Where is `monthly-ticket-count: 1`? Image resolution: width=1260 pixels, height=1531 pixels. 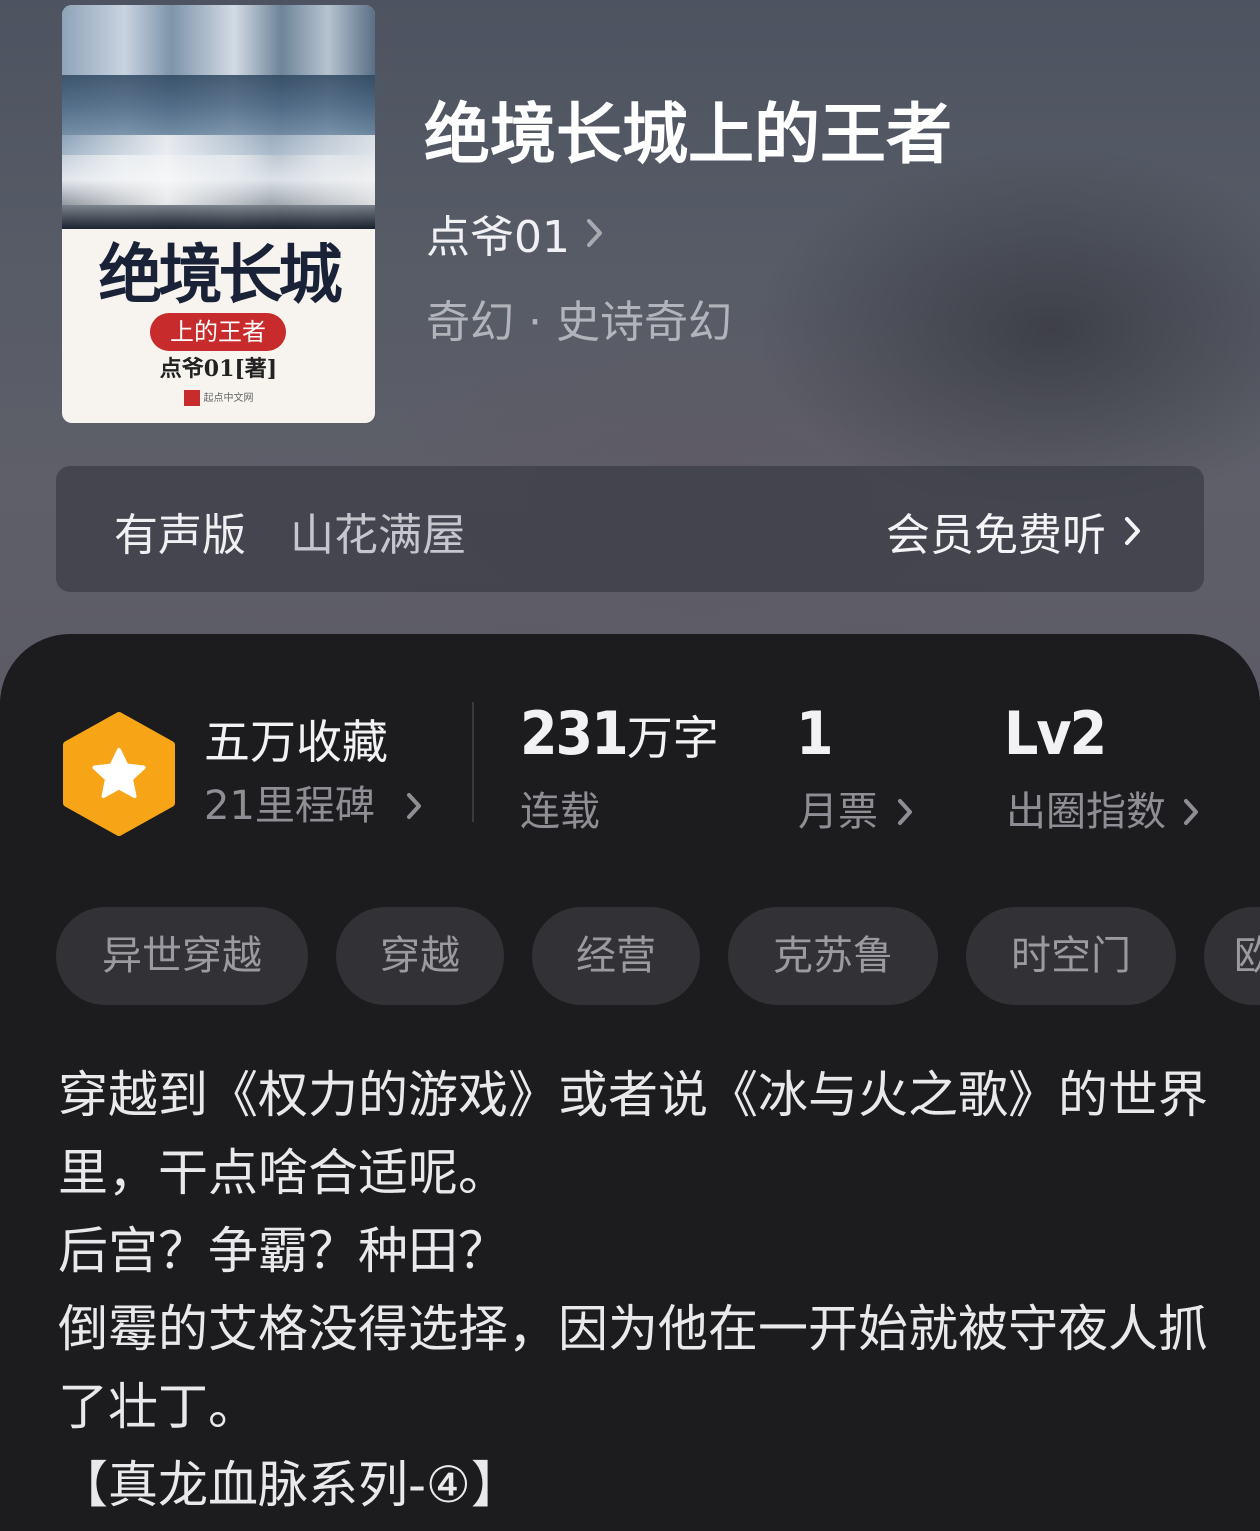
monthly-ticket-count: 1 is located at coordinates (815, 736).